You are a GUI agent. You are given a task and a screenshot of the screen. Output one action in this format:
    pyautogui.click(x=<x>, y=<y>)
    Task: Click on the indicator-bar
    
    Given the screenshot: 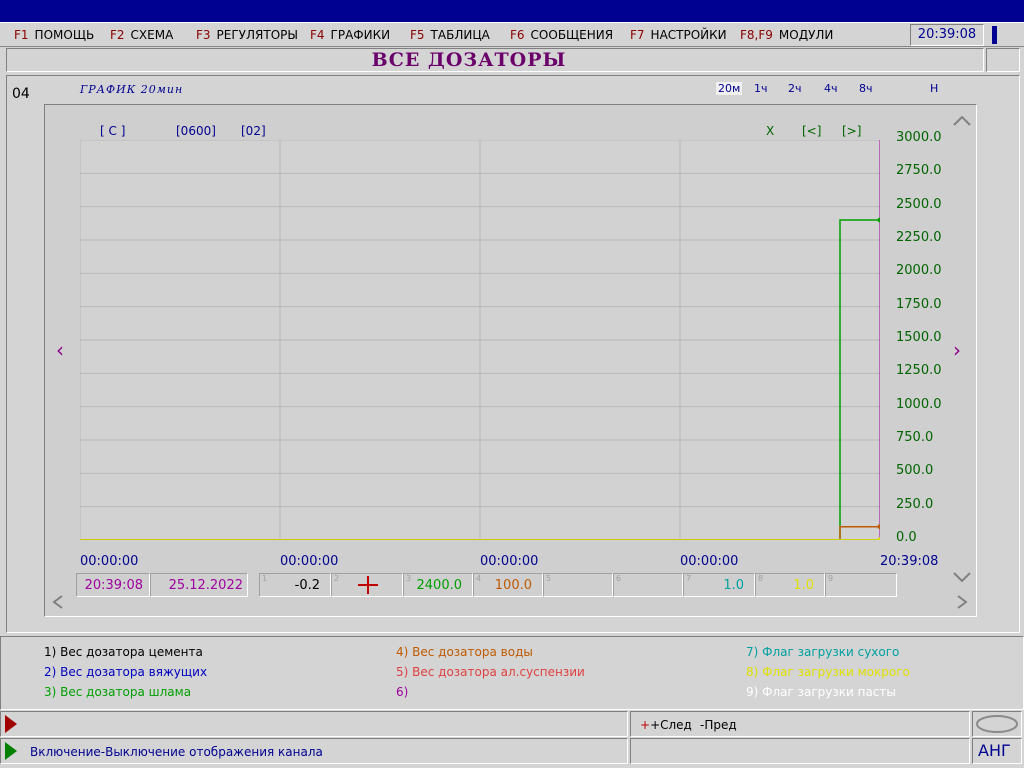 What is the action you would take?
    pyautogui.click(x=994, y=35)
    